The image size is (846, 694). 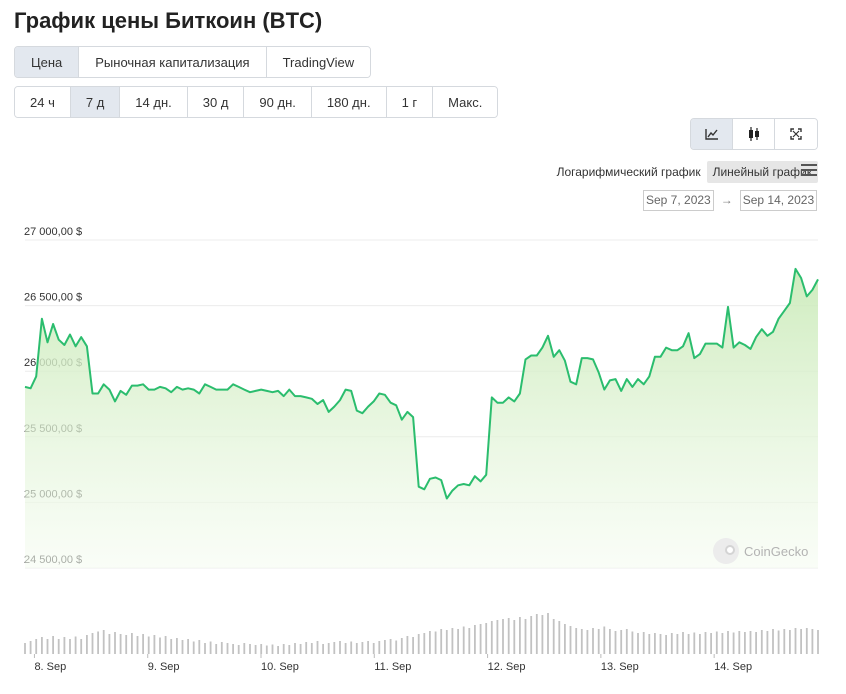 What do you see at coordinates (726, 551) in the screenshot?
I see `coingecko-logo-icon` at bounding box center [726, 551].